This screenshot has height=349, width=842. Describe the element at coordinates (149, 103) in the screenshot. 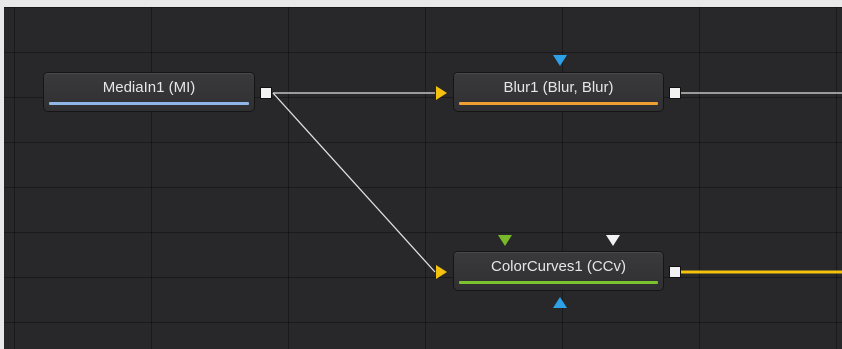

I see `node-mediain1-color-bar` at that location.